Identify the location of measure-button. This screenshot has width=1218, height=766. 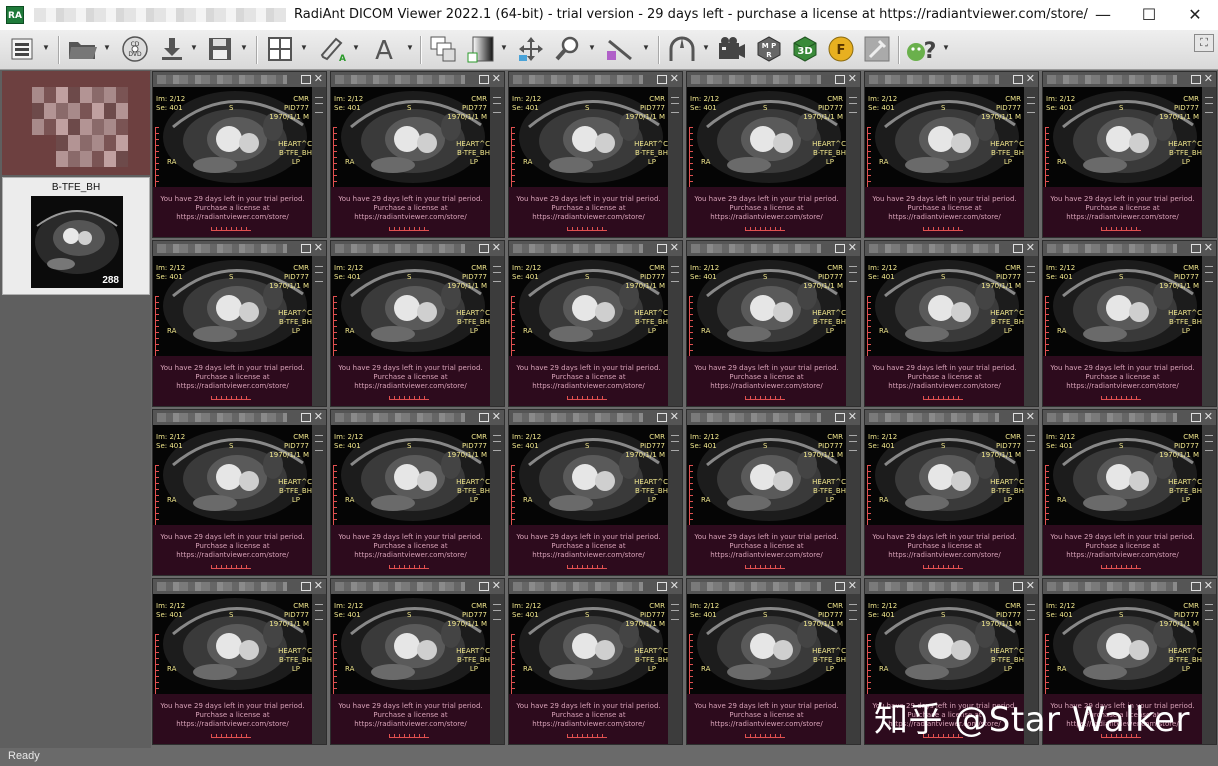
(620, 49).